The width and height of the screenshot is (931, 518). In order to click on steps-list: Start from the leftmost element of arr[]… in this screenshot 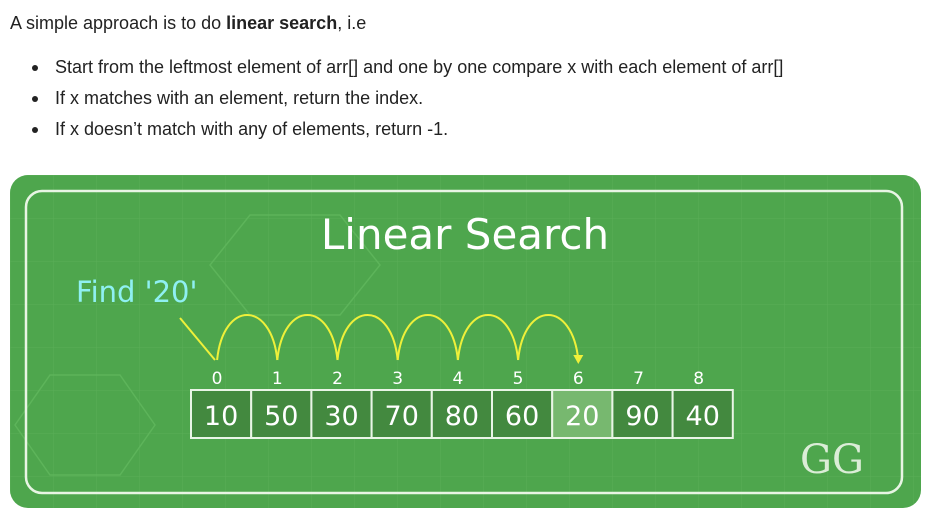, I will do `click(396, 101)`.